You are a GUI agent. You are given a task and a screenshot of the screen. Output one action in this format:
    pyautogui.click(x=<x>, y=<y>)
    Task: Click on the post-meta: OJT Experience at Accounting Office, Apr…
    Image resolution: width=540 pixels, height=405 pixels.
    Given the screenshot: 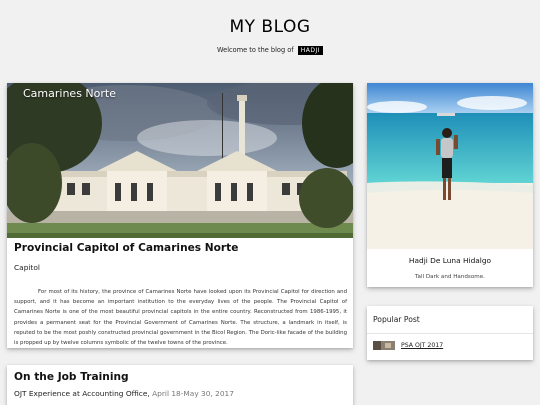 What is the action you would take?
    pyautogui.click(x=124, y=393)
    